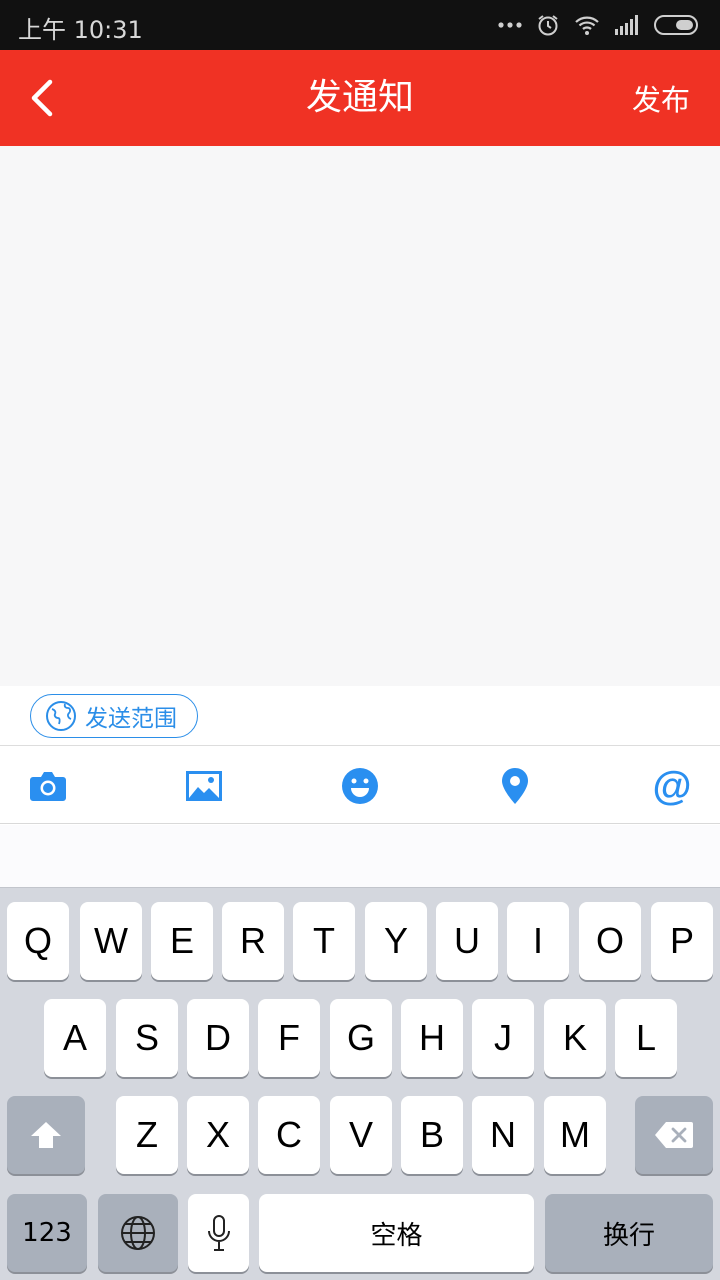 This screenshot has width=720, height=1280. I want to click on language-key, so click(138, 1233).